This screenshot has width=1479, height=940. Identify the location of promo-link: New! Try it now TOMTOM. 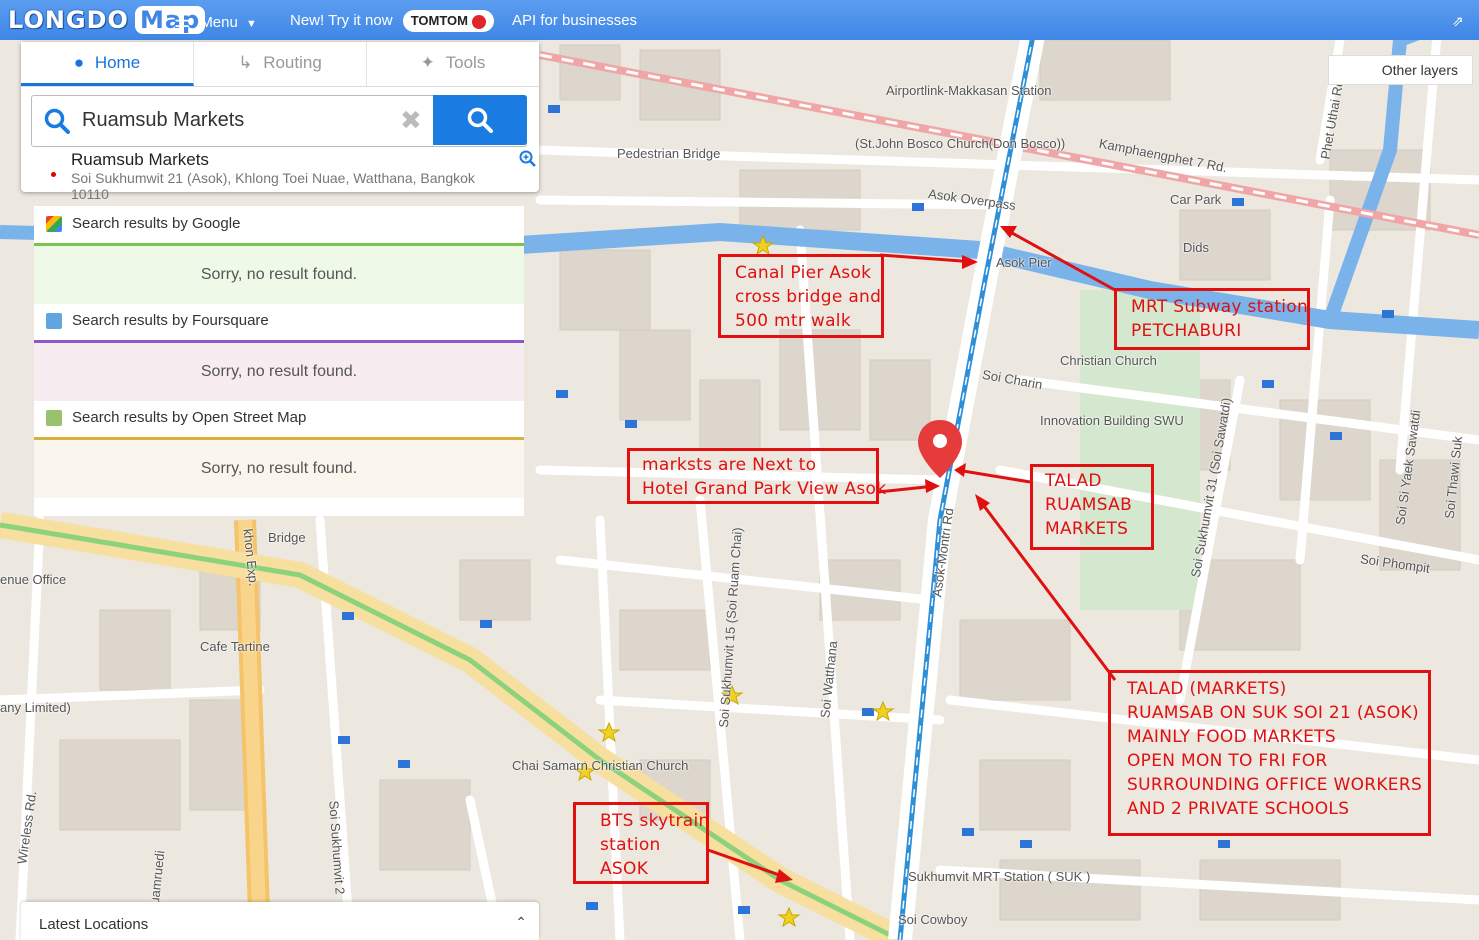
(392, 20).